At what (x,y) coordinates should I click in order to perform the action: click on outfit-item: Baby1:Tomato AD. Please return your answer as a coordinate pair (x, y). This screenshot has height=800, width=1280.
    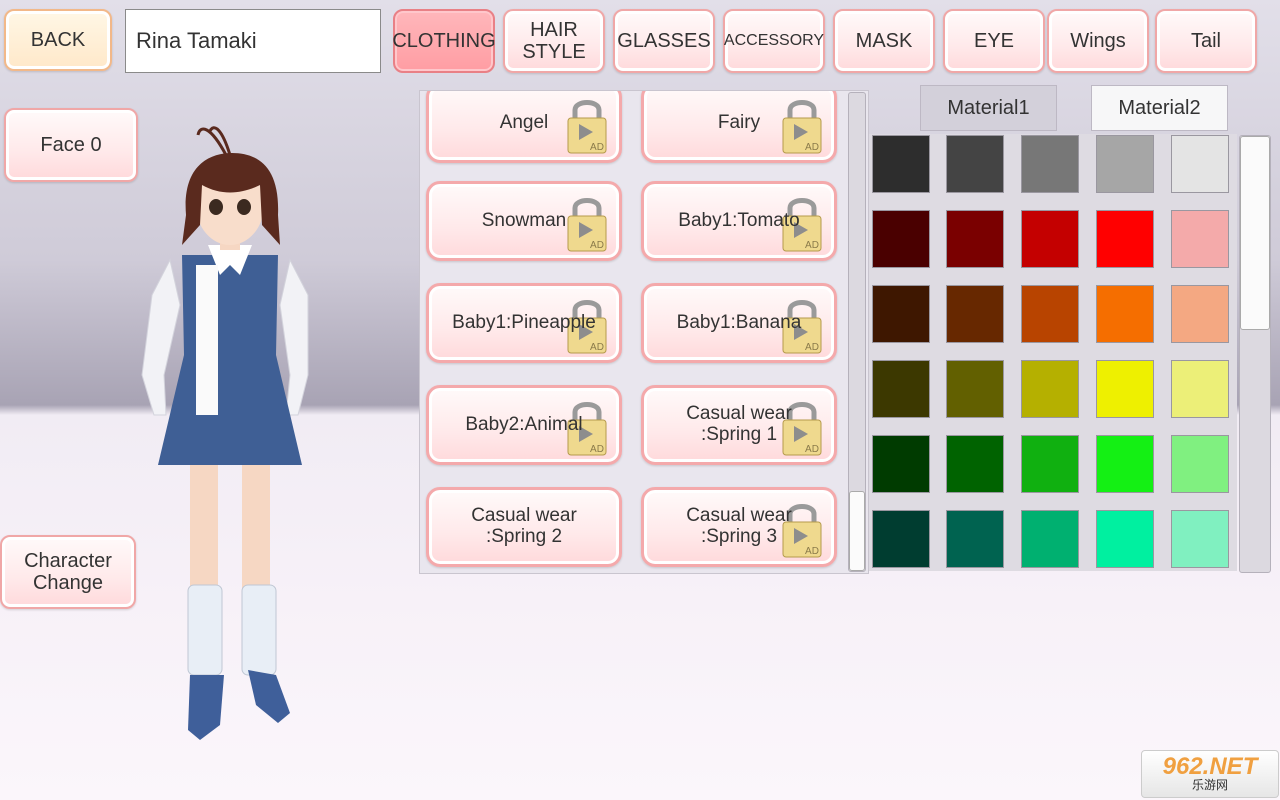
    Looking at the image, I should click on (739, 221).